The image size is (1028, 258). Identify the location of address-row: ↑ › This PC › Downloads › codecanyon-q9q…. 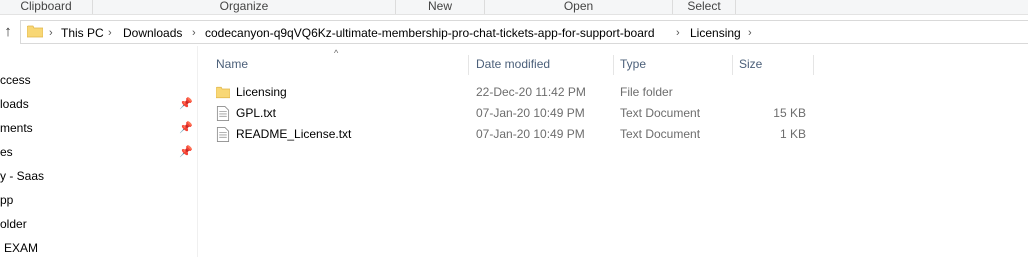
(514, 32).